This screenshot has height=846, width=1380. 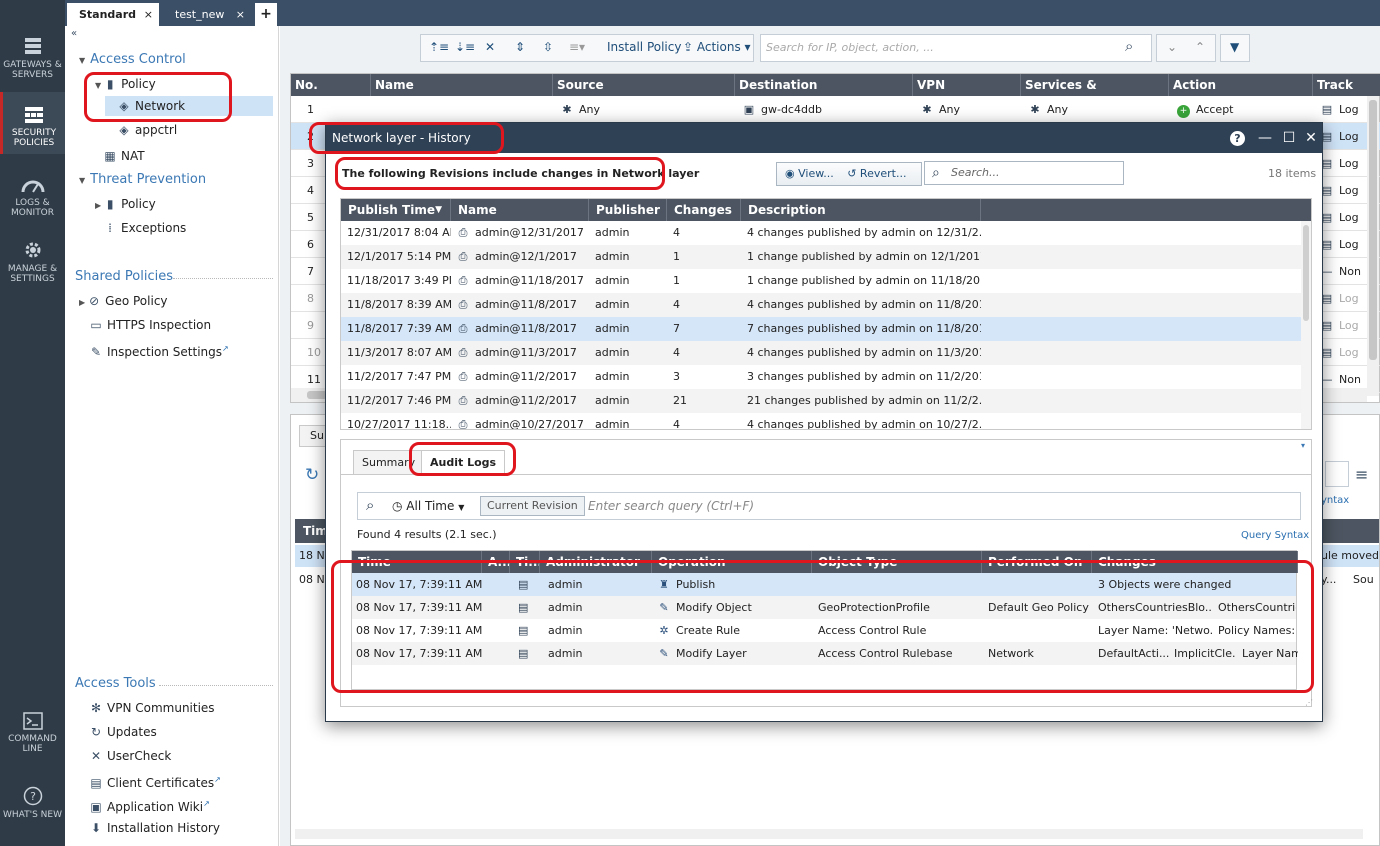 What do you see at coordinates (1309, 702) in the screenshot?
I see `resize-grip-icon: ⋰` at bounding box center [1309, 702].